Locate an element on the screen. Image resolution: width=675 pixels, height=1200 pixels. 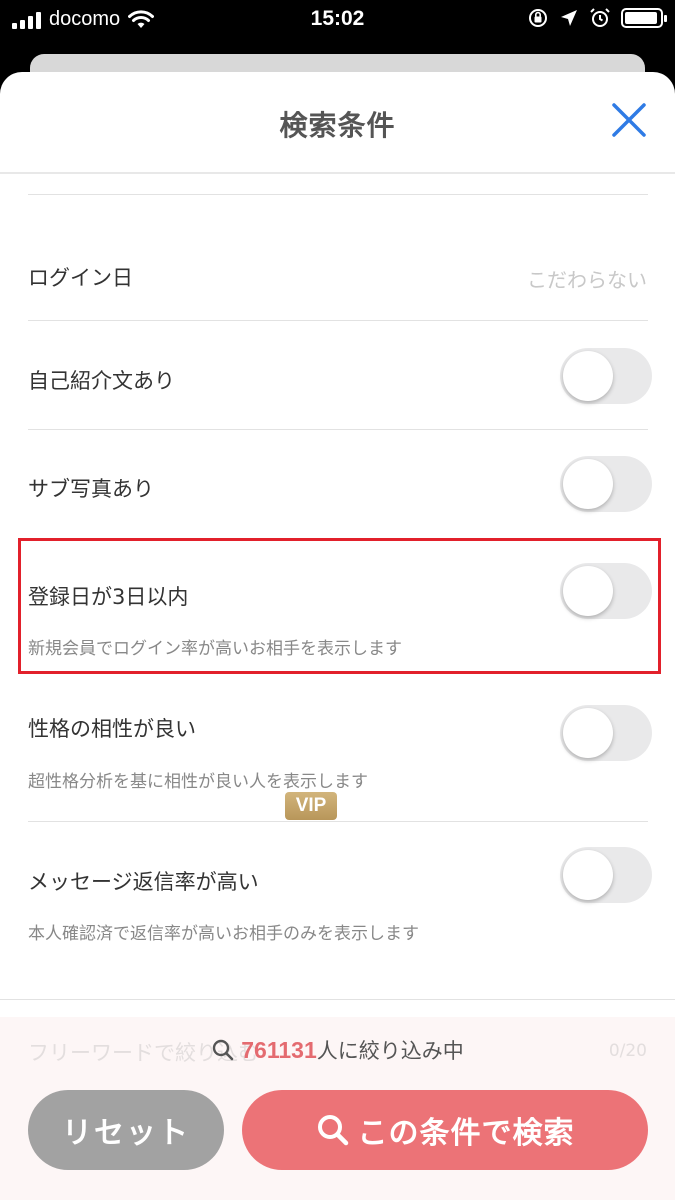
search-button-label: この条件で検索 is located at coordinates (466, 1133).